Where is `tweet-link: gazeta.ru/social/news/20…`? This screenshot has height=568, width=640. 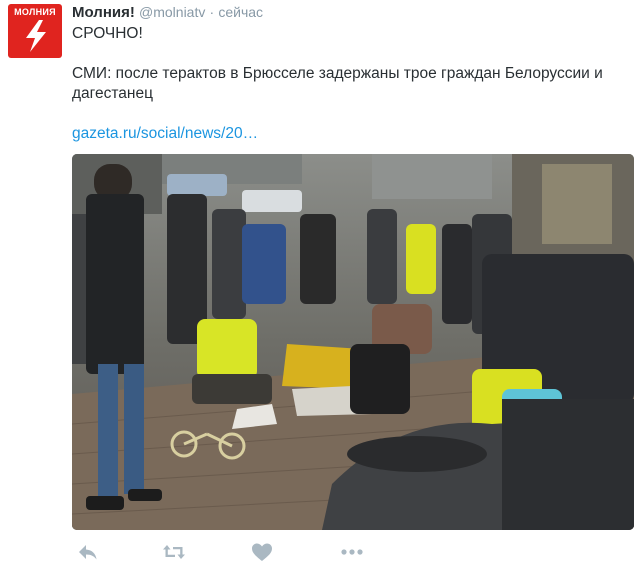
tweet-link: gazeta.ru/social/news/20… is located at coordinates (165, 133).